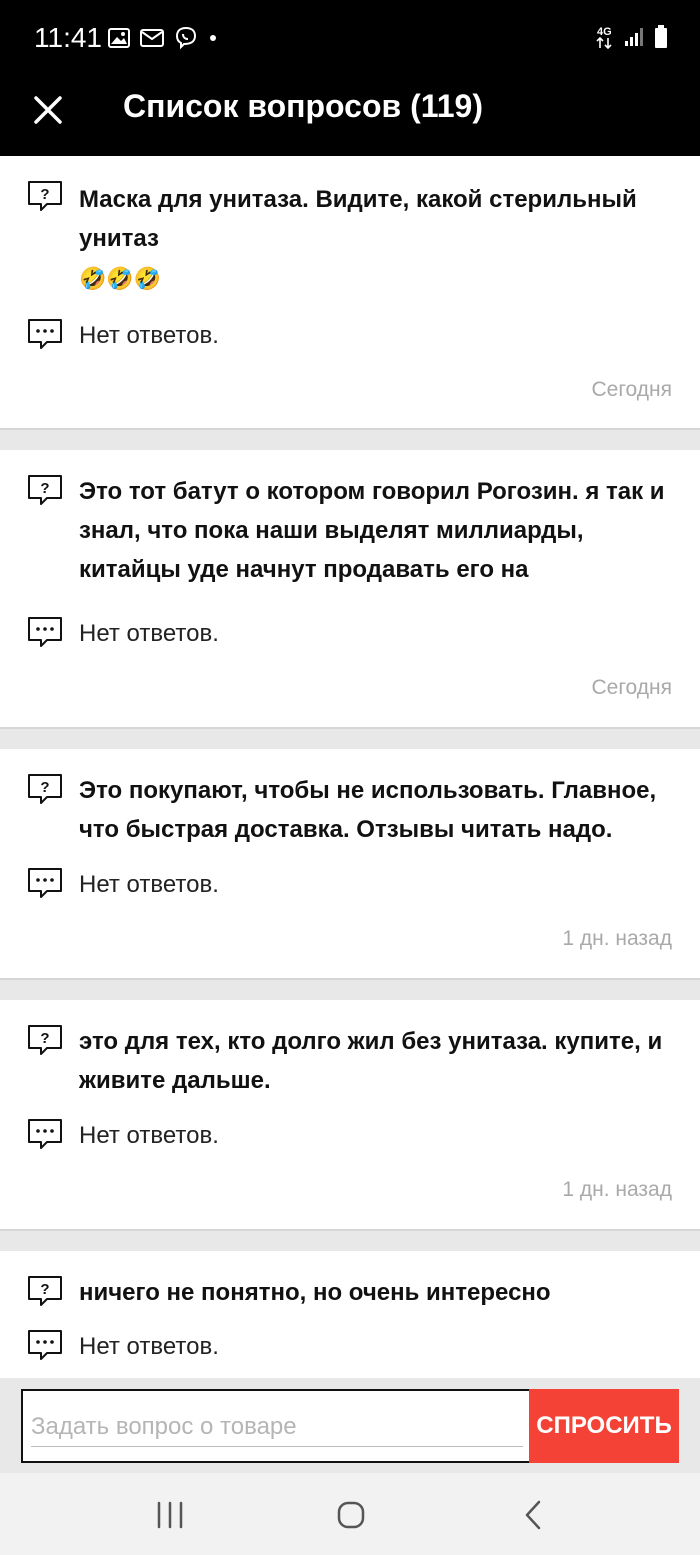 Image resolution: width=700 pixels, height=1555 pixels. I want to click on viber-icon, so click(186, 38).